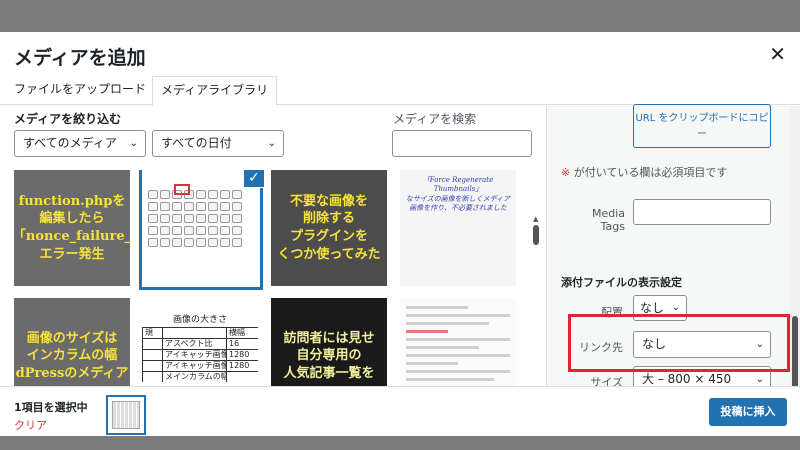 Image resolution: width=800 pixels, height=450 pixels. I want to click on search-input, so click(462, 143).